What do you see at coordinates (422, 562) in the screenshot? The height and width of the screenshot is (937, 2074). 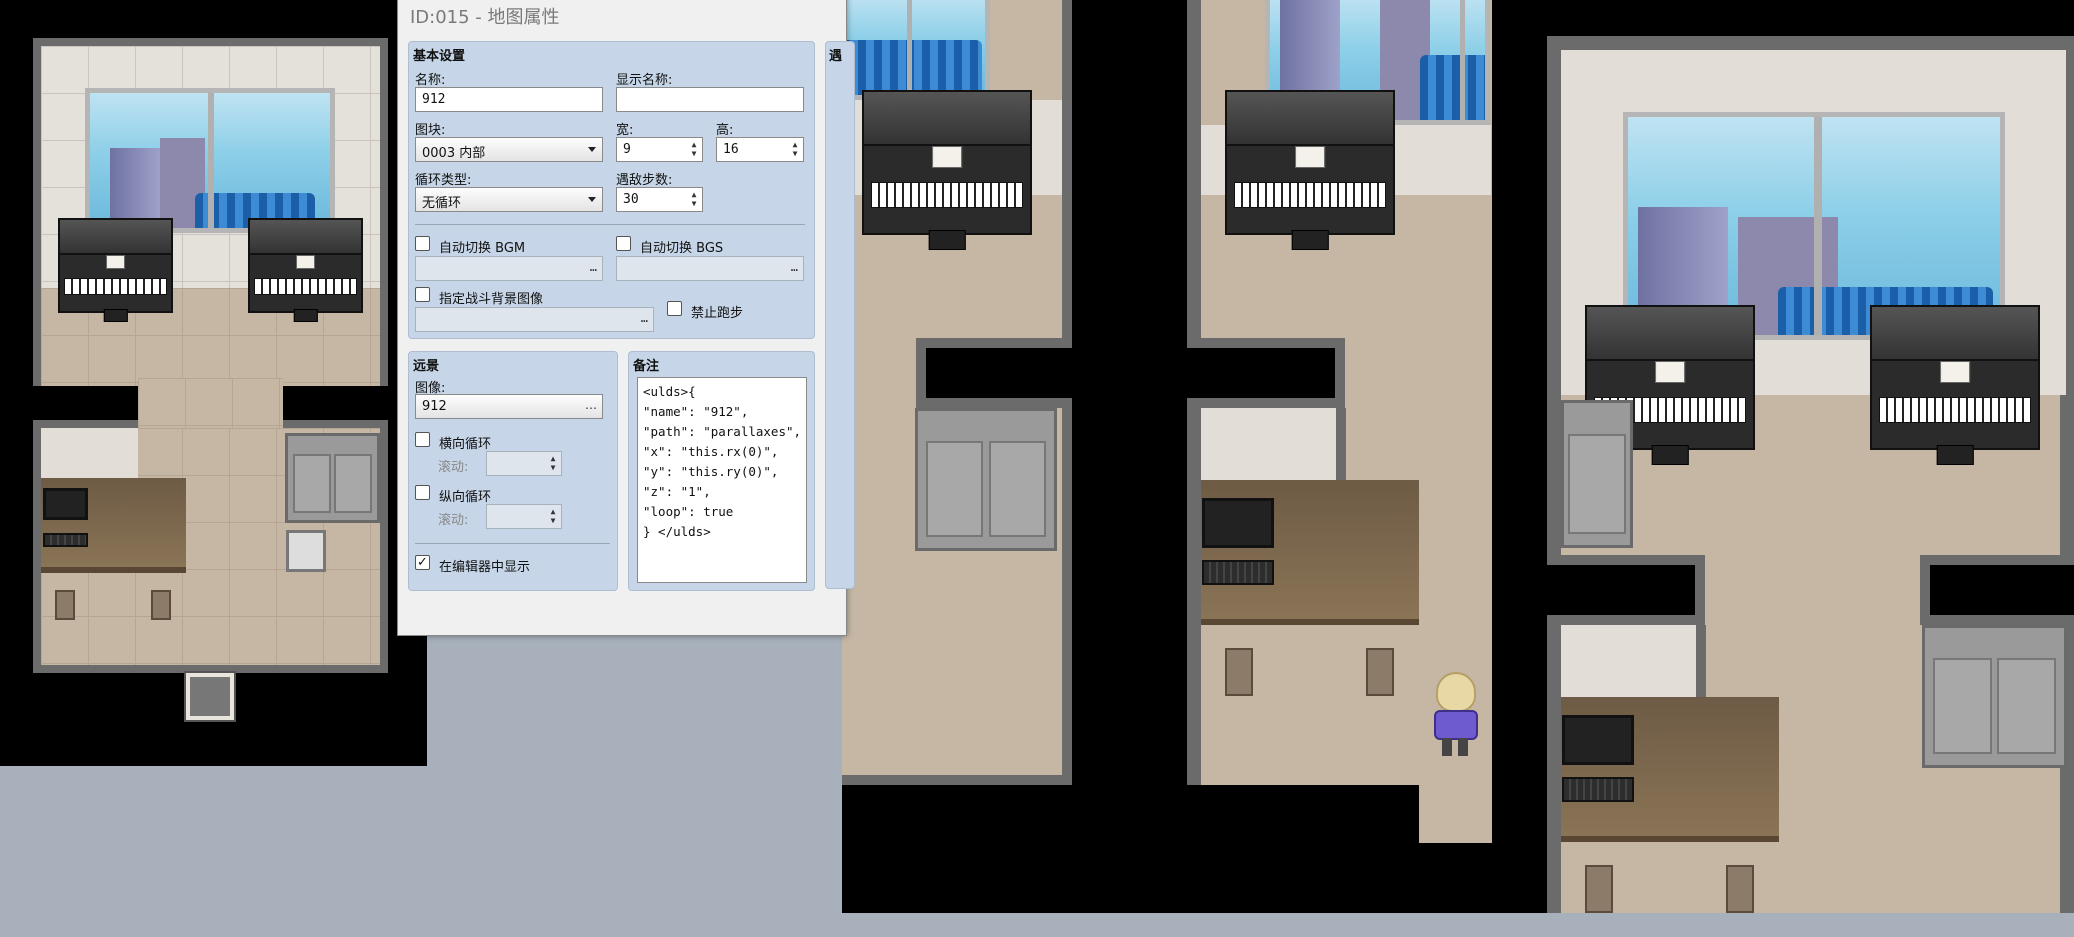 I see `show-in-editor-checkbox: ✓` at bounding box center [422, 562].